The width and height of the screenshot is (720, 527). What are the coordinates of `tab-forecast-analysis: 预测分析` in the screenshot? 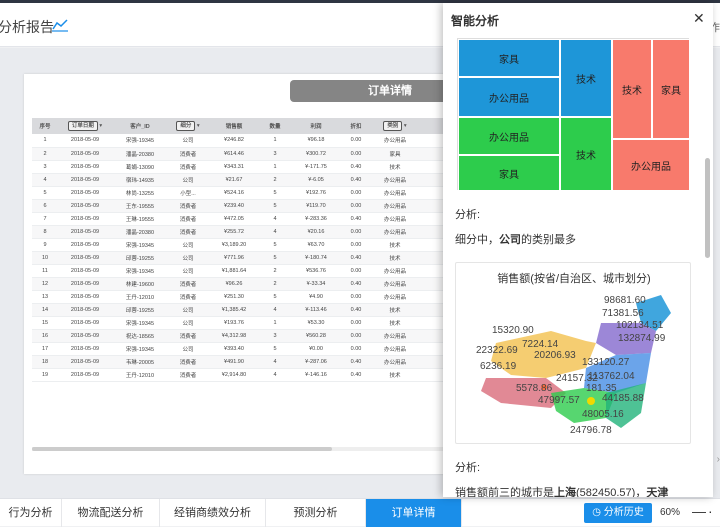 It's located at (316, 513).